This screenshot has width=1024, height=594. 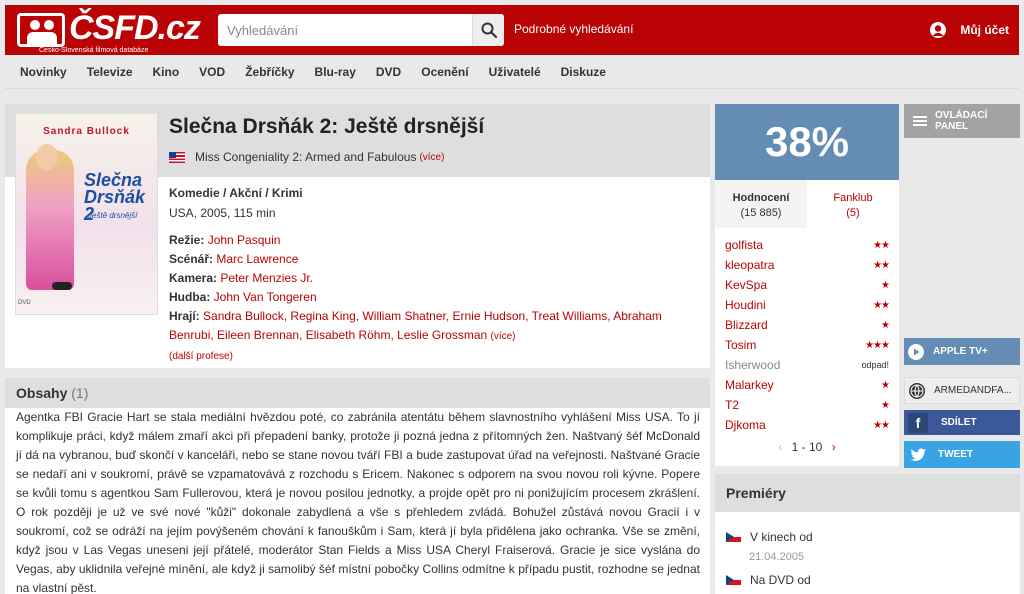 I want to click on search-box, so click(x=361, y=30).